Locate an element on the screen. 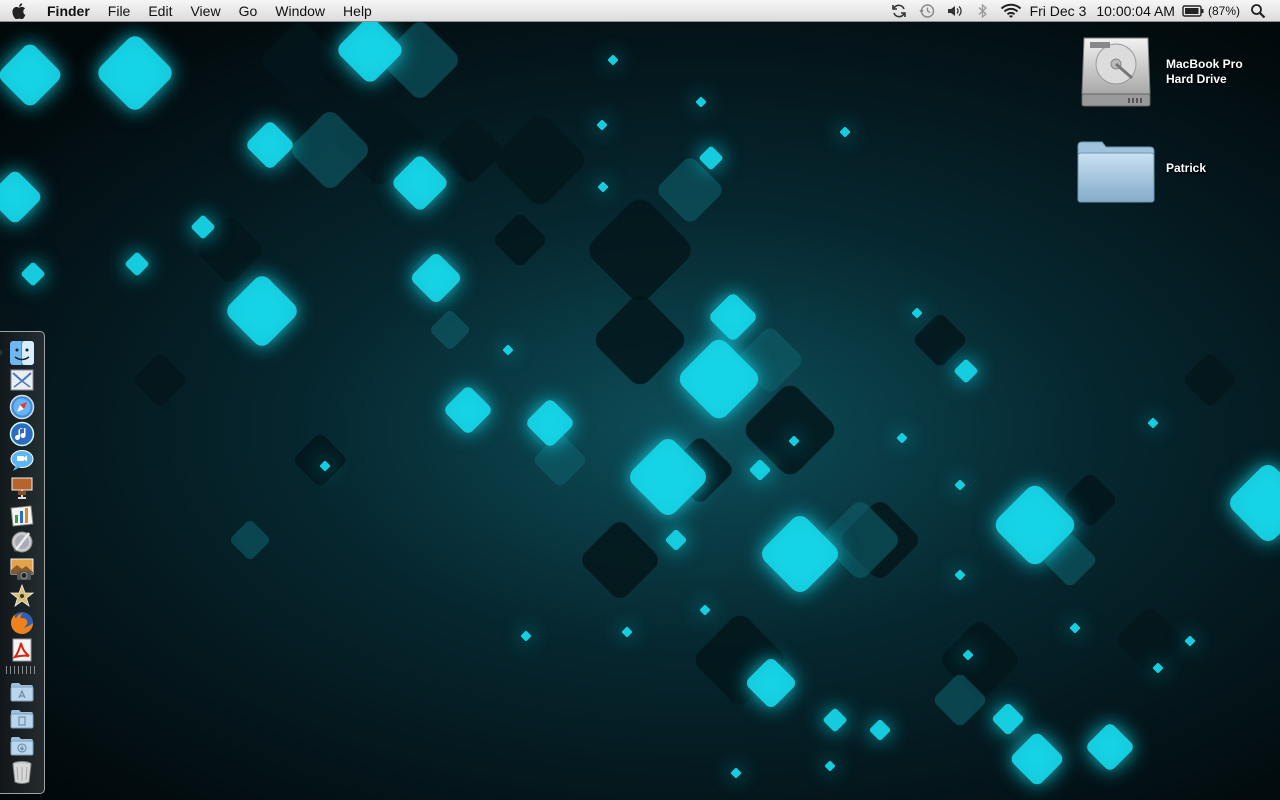  volume-icon is located at coordinates (955, 11).